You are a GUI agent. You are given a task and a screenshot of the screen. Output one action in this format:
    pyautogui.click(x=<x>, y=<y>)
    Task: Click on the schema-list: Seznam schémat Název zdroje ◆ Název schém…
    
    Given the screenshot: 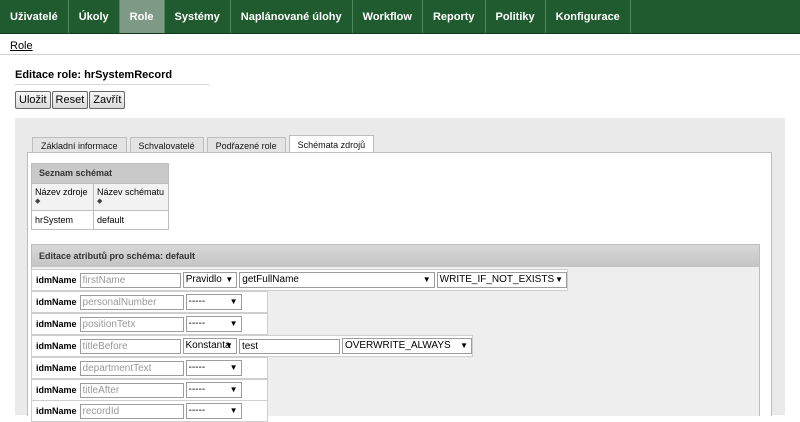 What is the action you would take?
    pyautogui.click(x=100, y=196)
    